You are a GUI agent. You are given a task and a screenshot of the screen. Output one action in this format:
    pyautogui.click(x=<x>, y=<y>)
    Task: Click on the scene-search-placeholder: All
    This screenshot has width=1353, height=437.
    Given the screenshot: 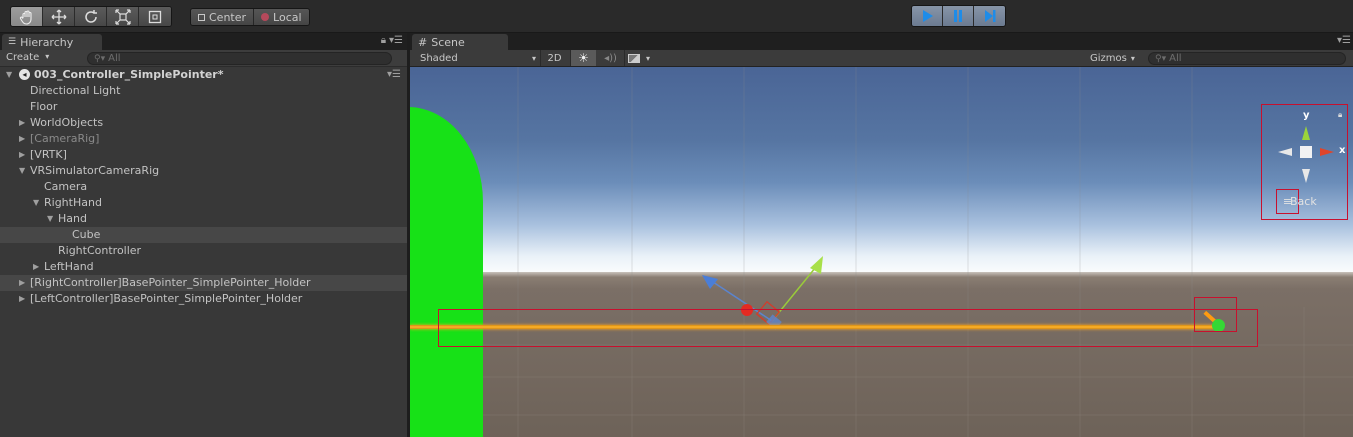 What is the action you would take?
    pyautogui.click(x=1175, y=58)
    